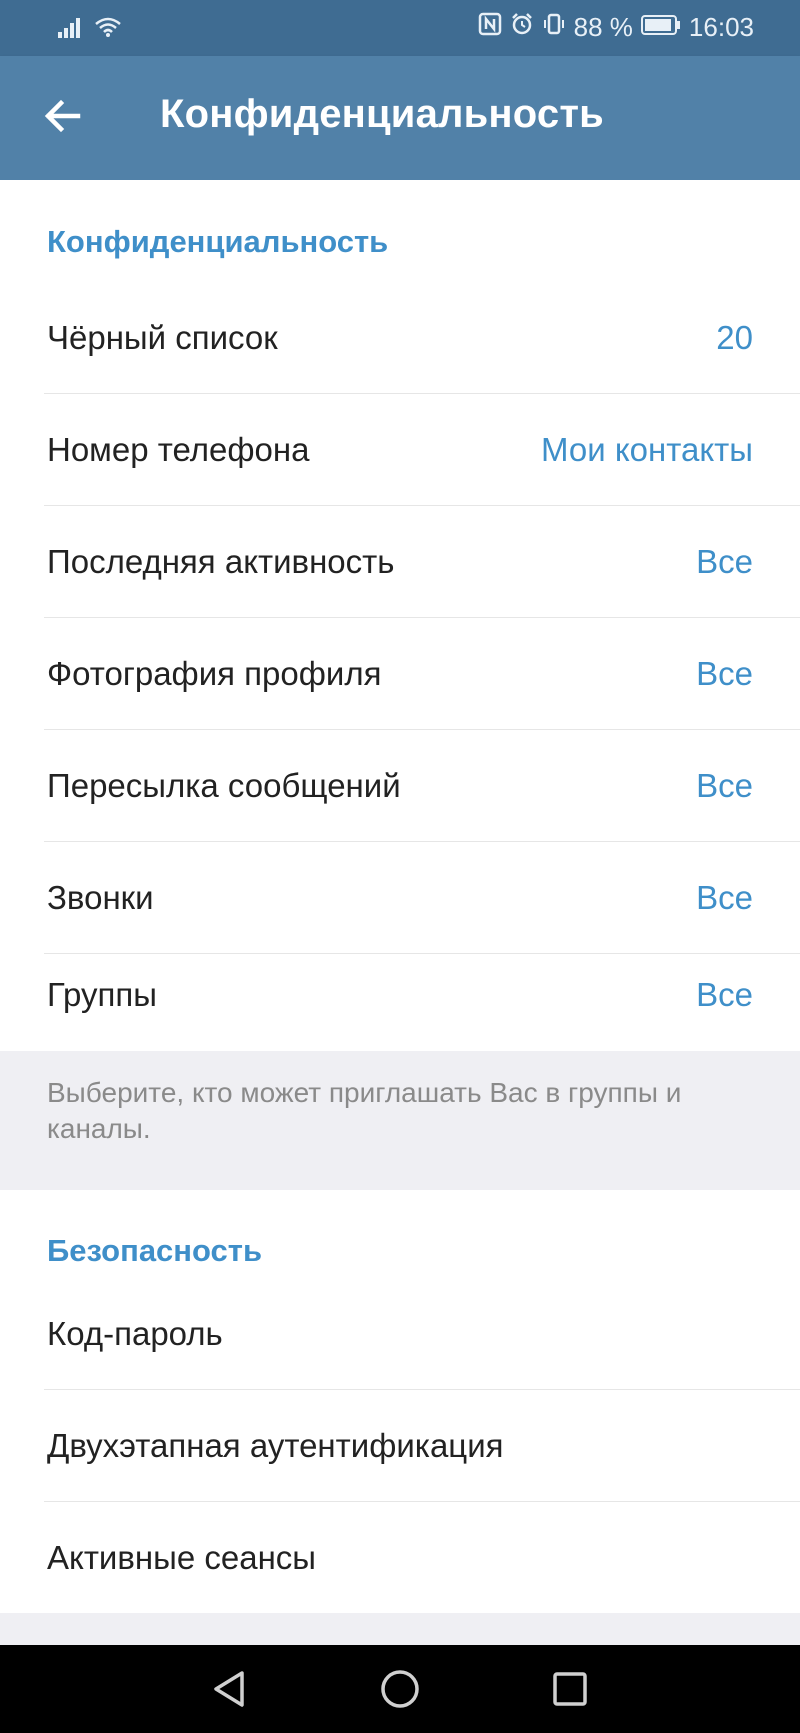 The height and width of the screenshot is (1733, 800). What do you see at coordinates (218, 241) in the screenshot?
I see `privacy-section-header: Конфиденциальность` at bounding box center [218, 241].